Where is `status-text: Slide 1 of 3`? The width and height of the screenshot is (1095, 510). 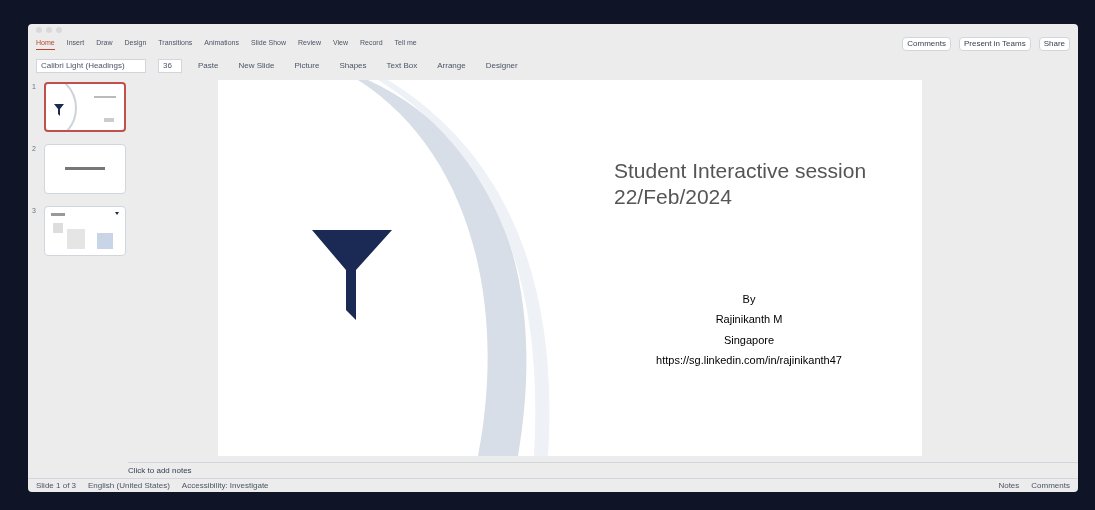 status-text: Slide 1 of 3 is located at coordinates (56, 485).